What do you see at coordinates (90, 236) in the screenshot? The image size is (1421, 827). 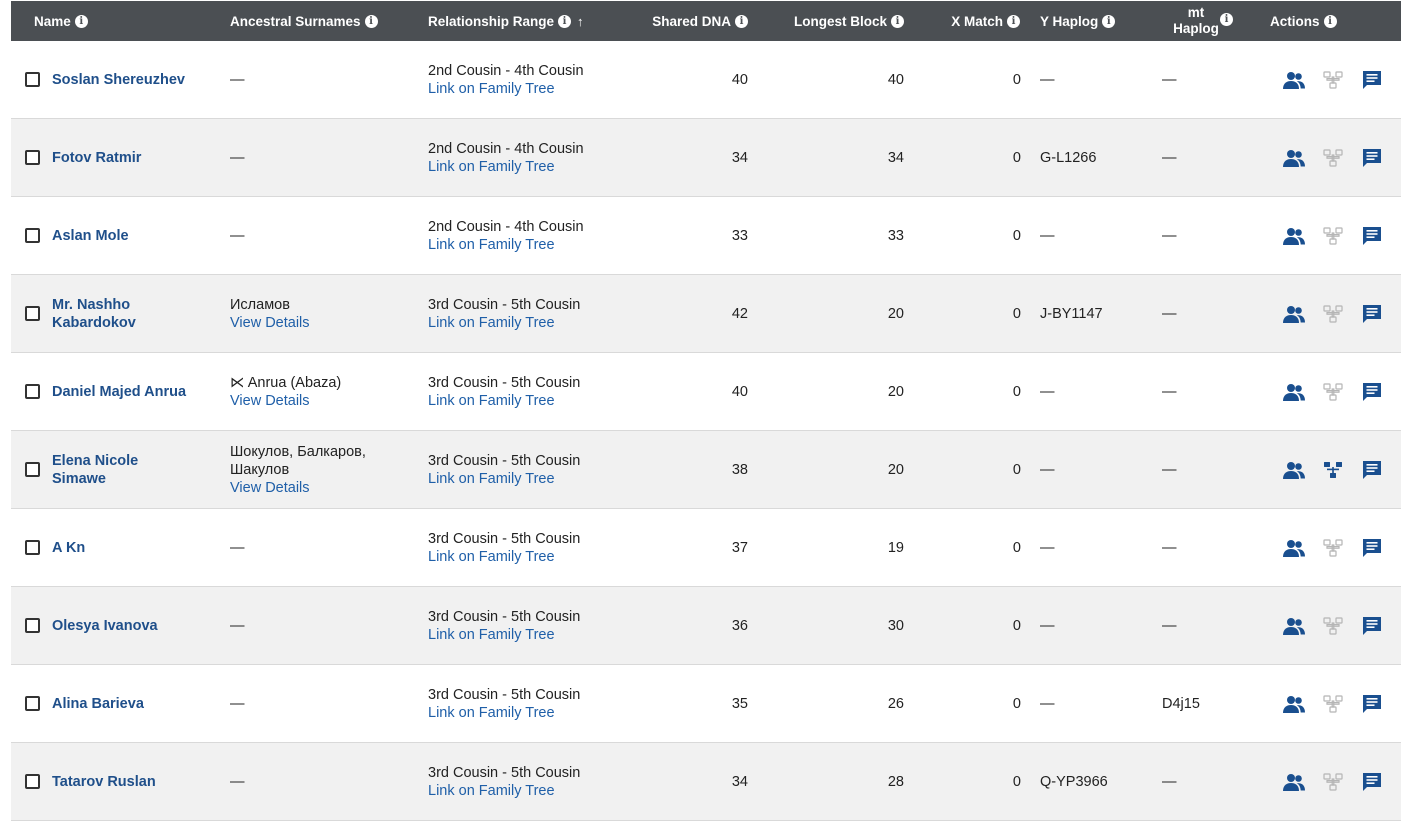 I see `match-name-line1: Aslan Mole` at bounding box center [90, 236].